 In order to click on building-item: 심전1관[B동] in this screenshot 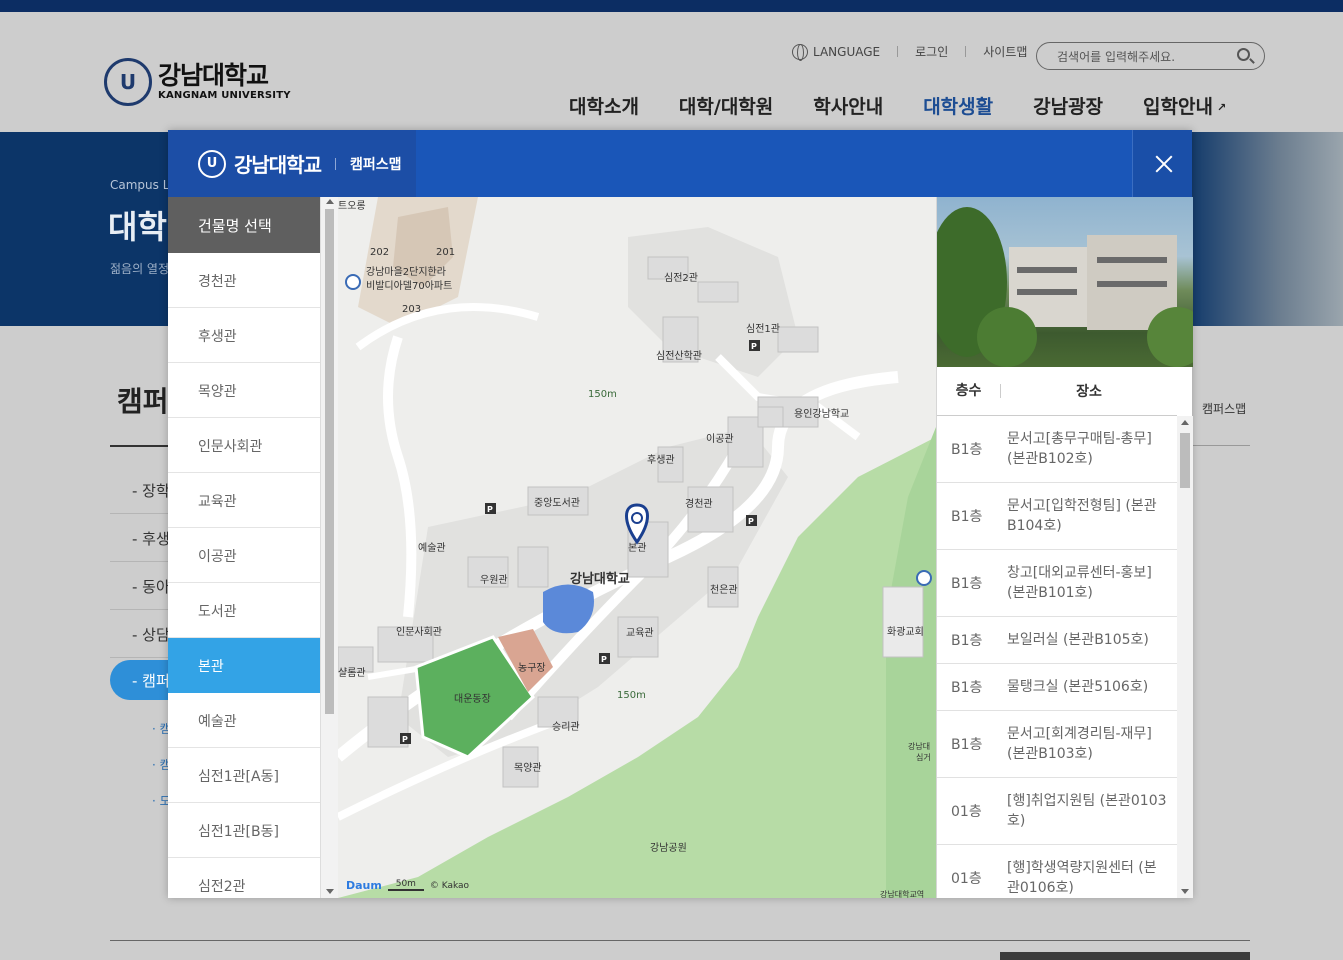, I will do `click(244, 830)`.